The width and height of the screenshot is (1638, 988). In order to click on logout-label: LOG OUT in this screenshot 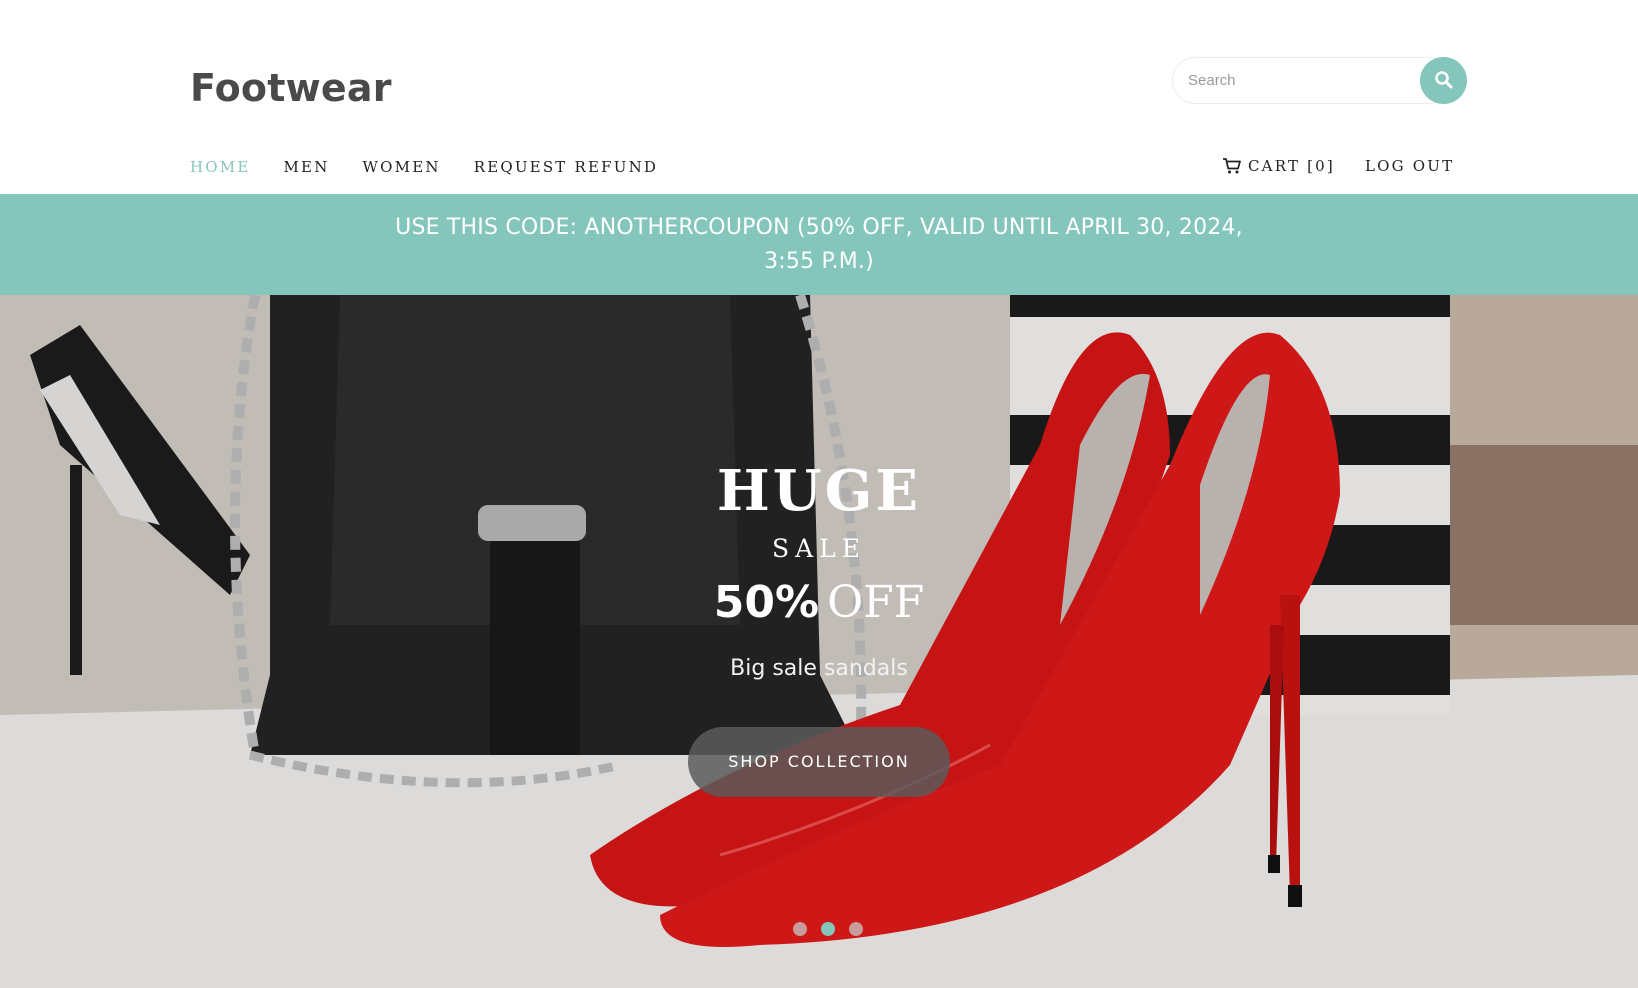, I will do `click(1409, 165)`.